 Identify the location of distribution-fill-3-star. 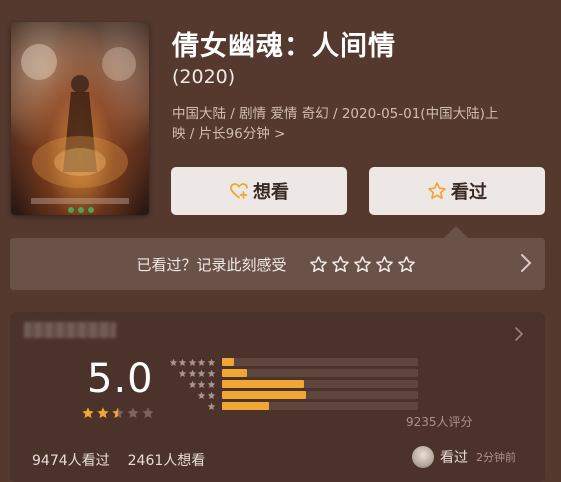
(263, 384).